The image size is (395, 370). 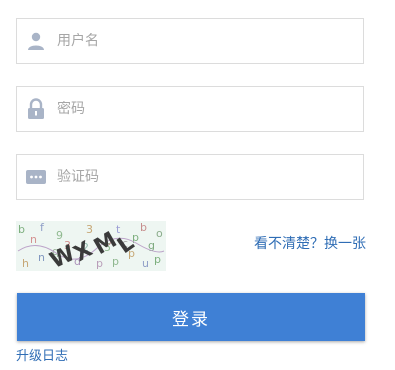 I want to click on password-input, so click(x=197, y=109).